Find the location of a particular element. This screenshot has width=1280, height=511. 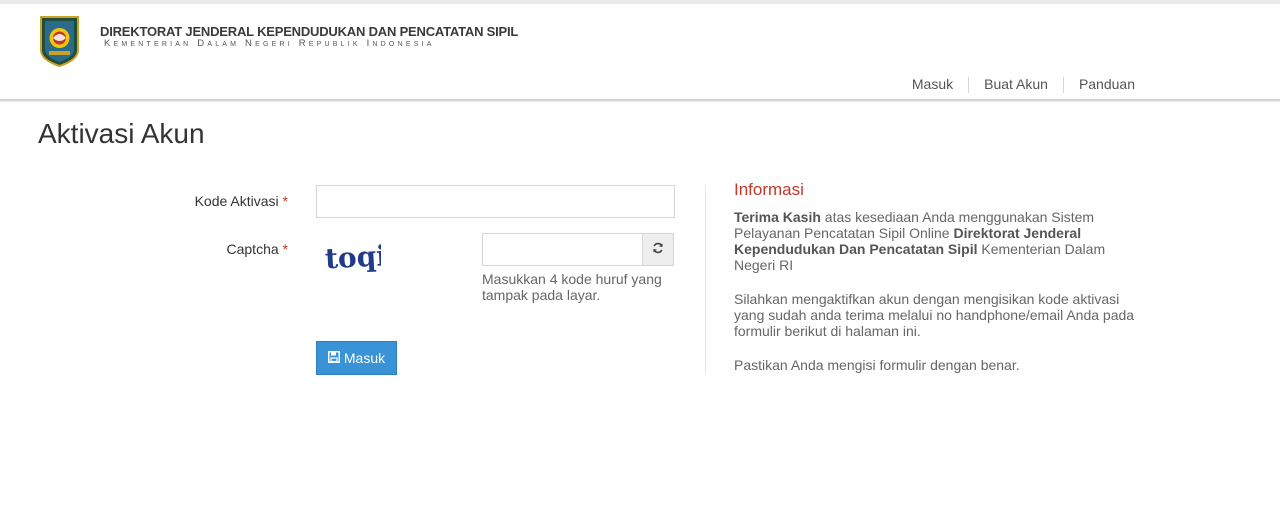

nav-masuk: Masuk is located at coordinates (932, 84).